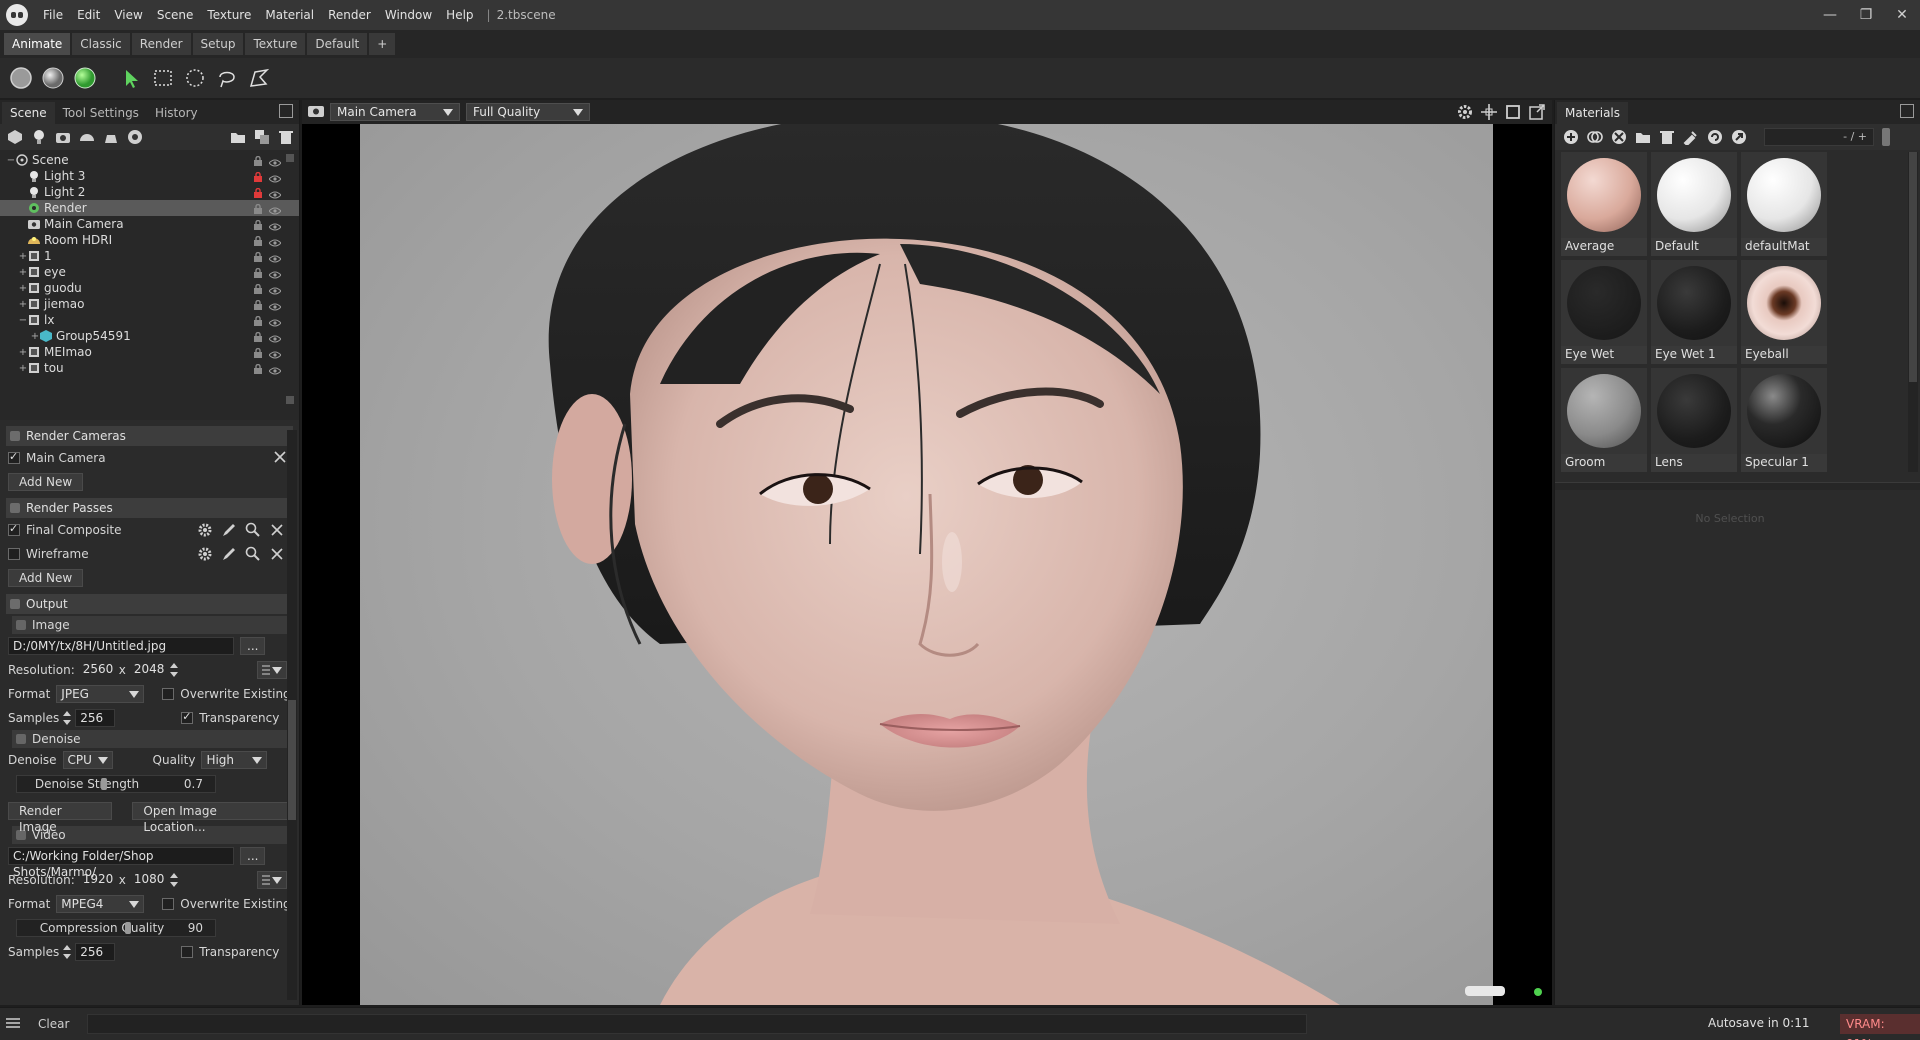 Image resolution: width=1920 pixels, height=1040 pixels. Describe the element at coordinates (337, 44) in the screenshot. I see `tab-default: Default` at that location.